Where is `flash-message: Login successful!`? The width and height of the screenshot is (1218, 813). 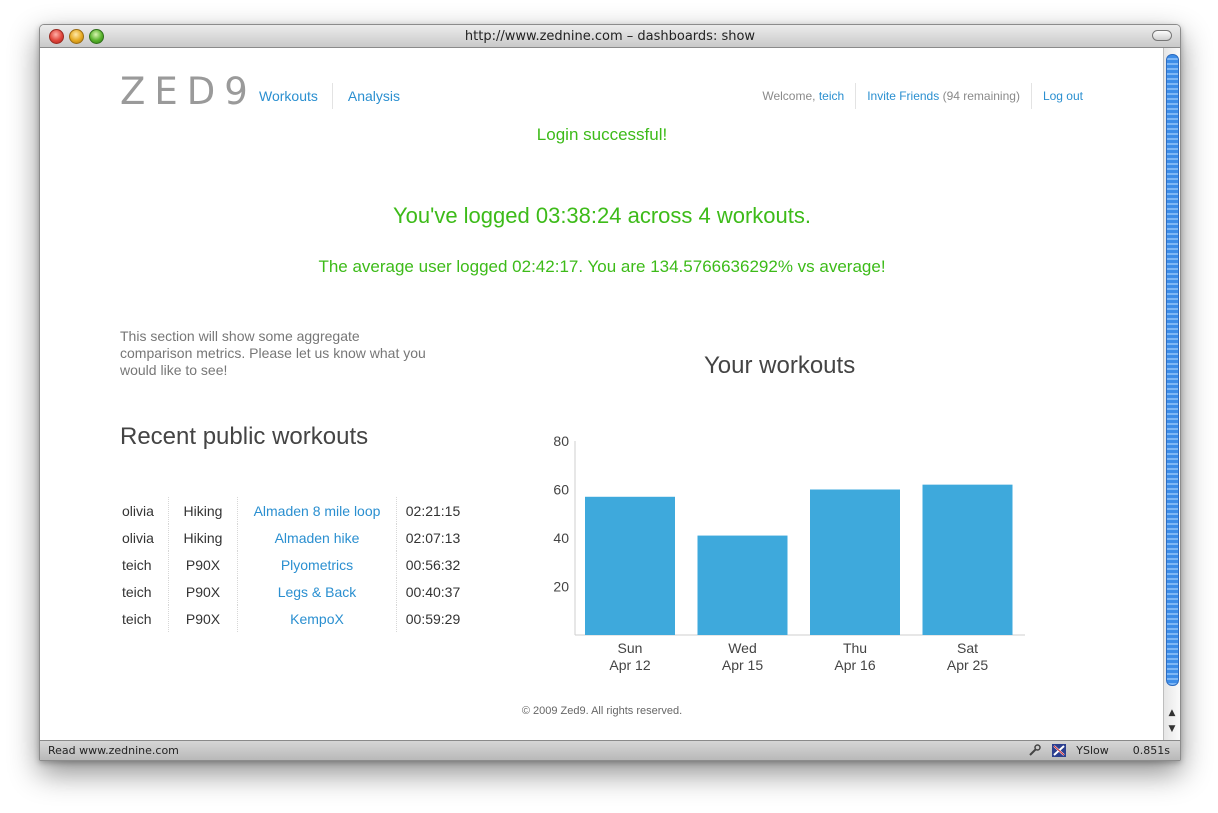
flash-message: Login successful! is located at coordinates (602, 134).